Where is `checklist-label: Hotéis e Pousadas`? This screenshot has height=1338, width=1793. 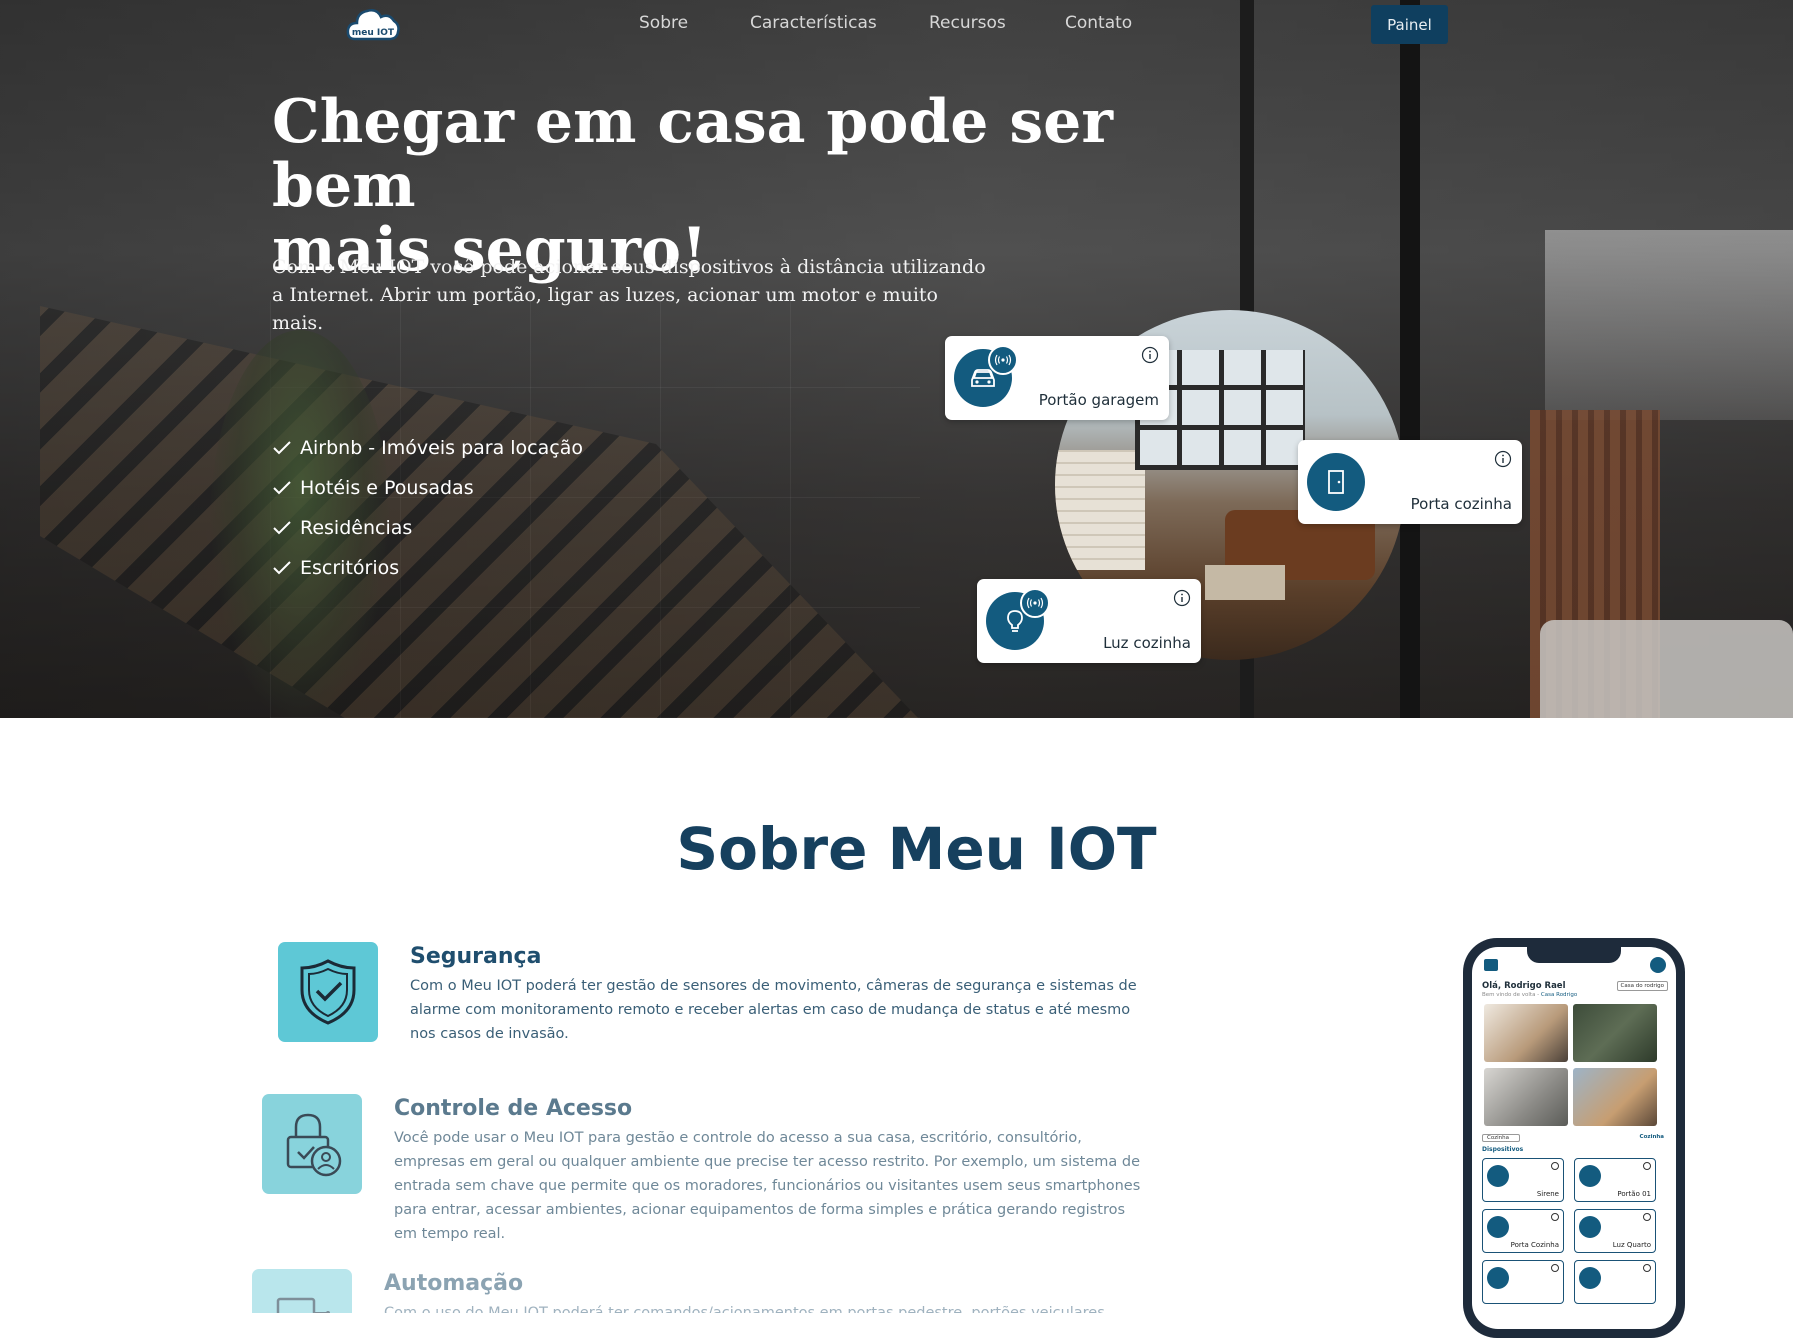
checklist-label: Hotéis e Pousadas is located at coordinates (387, 488).